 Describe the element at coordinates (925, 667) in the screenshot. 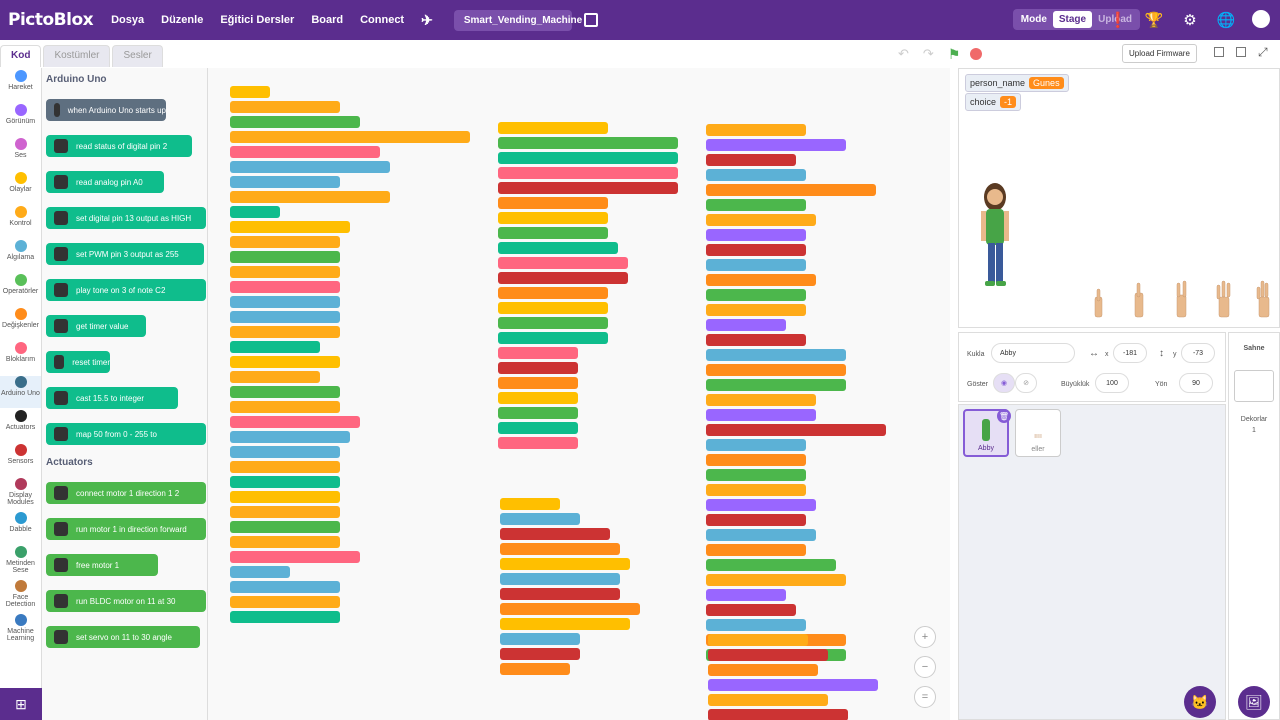

I see `zoom-out-button: −` at that location.